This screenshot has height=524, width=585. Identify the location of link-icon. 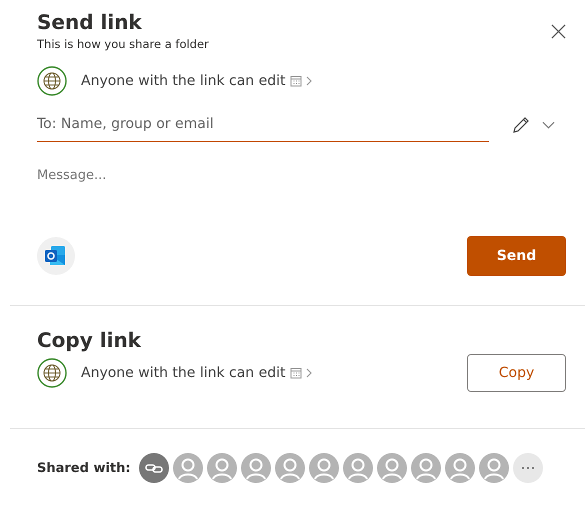
(153, 468).